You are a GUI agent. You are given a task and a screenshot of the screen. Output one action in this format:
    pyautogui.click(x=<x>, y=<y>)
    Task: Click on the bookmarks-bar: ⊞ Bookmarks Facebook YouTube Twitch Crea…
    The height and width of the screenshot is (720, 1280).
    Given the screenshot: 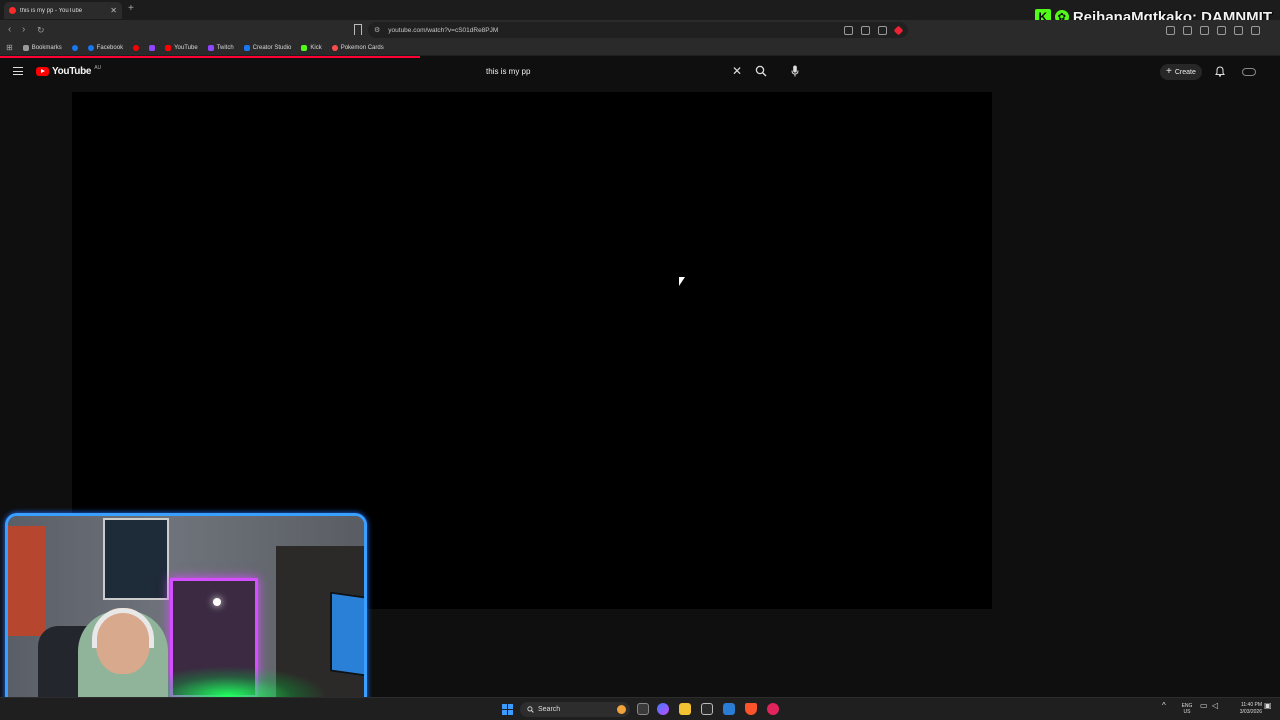 What is the action you would take?
    pyautogui.click(x=640, y=48)
    